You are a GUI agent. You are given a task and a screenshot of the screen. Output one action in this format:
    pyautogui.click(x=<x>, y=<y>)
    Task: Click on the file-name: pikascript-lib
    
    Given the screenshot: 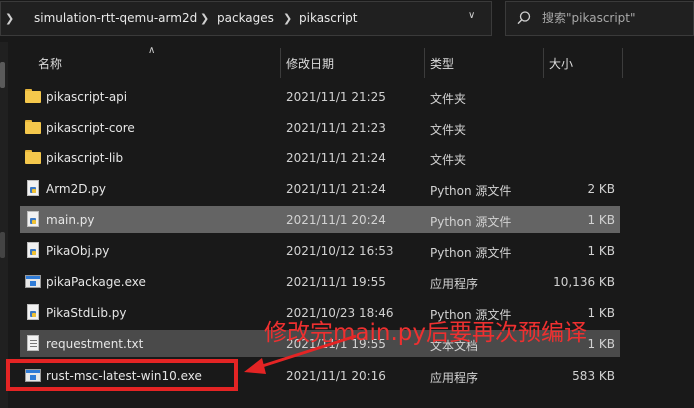 What is the action you would take?
    pyautogui.click(x=85, y=158)
    